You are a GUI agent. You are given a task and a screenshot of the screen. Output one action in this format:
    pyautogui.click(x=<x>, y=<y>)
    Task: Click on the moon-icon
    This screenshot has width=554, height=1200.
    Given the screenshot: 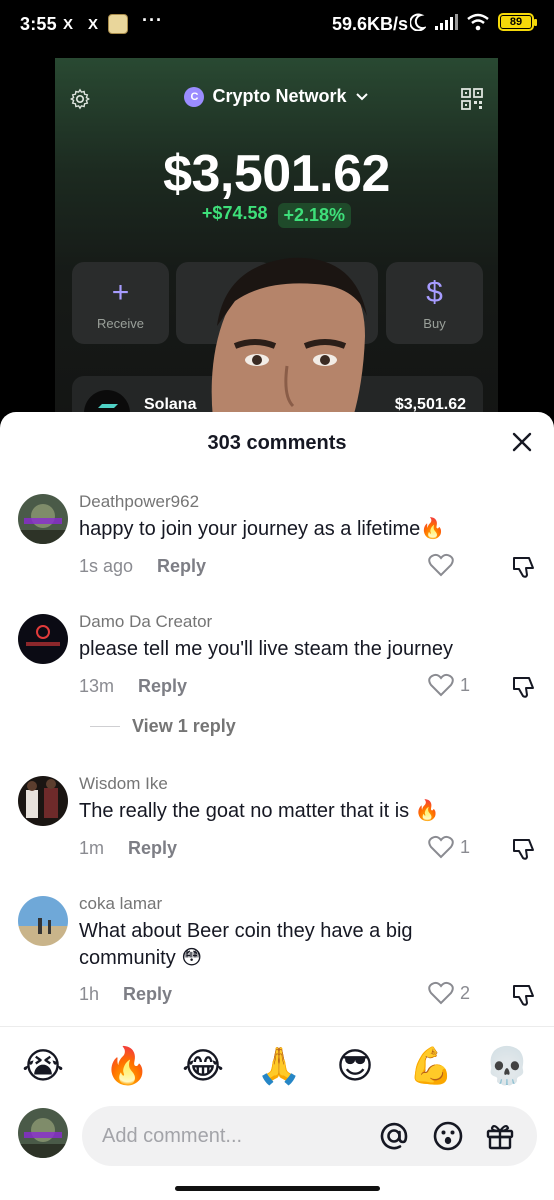 What is the action you would take?
    pyautogui.click(x=418, y=22)
    